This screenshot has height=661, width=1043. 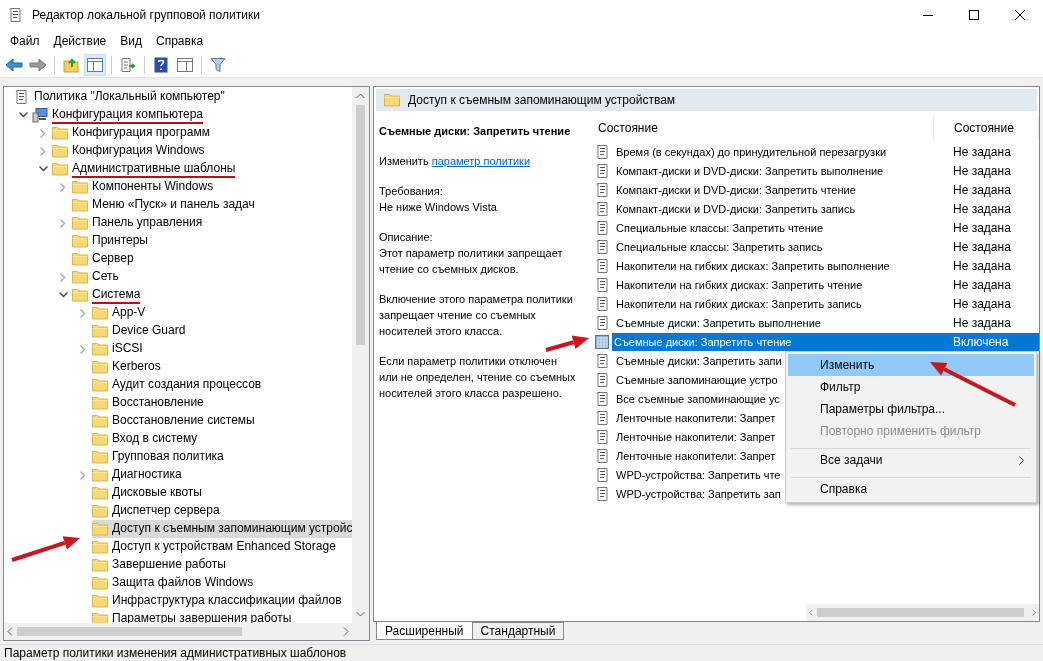 What do you see at coordinates (131, 41) in the screenshot?
I see `menu-item: Вид` at bounding box center [131, 41].